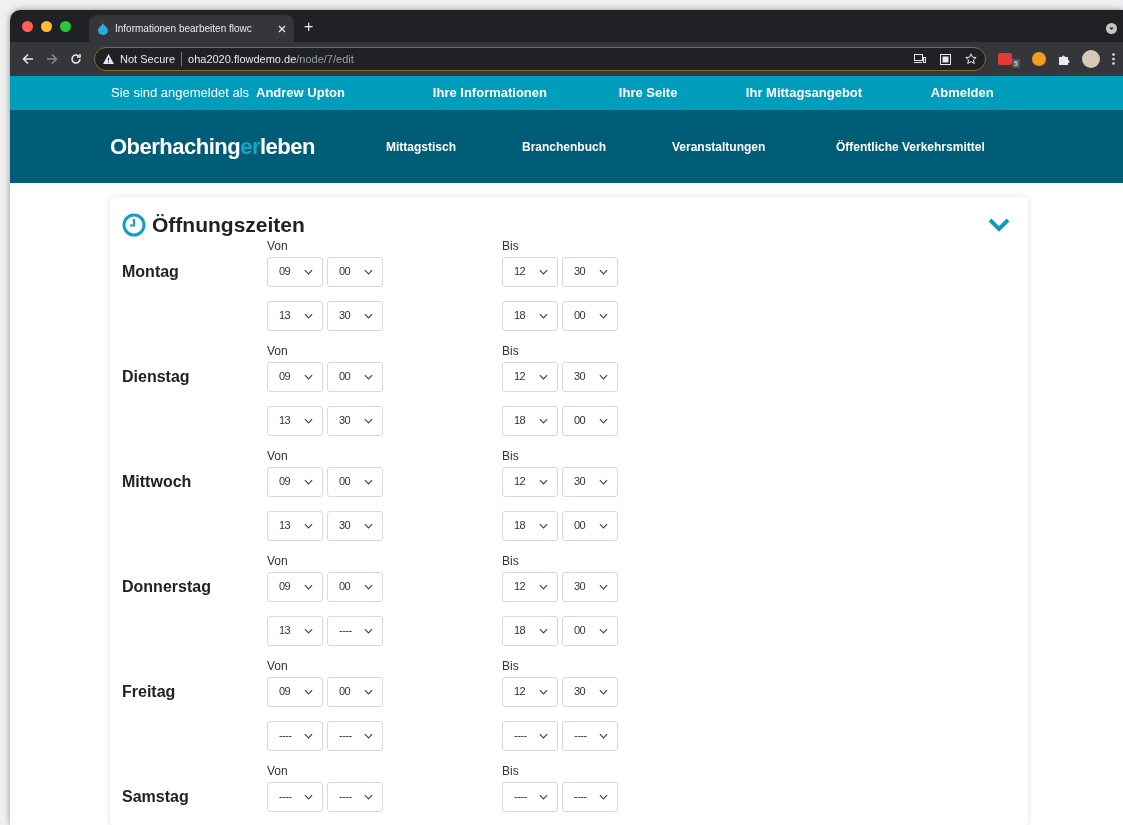  I want to click on minimize-window-icon, so click(46, 26).